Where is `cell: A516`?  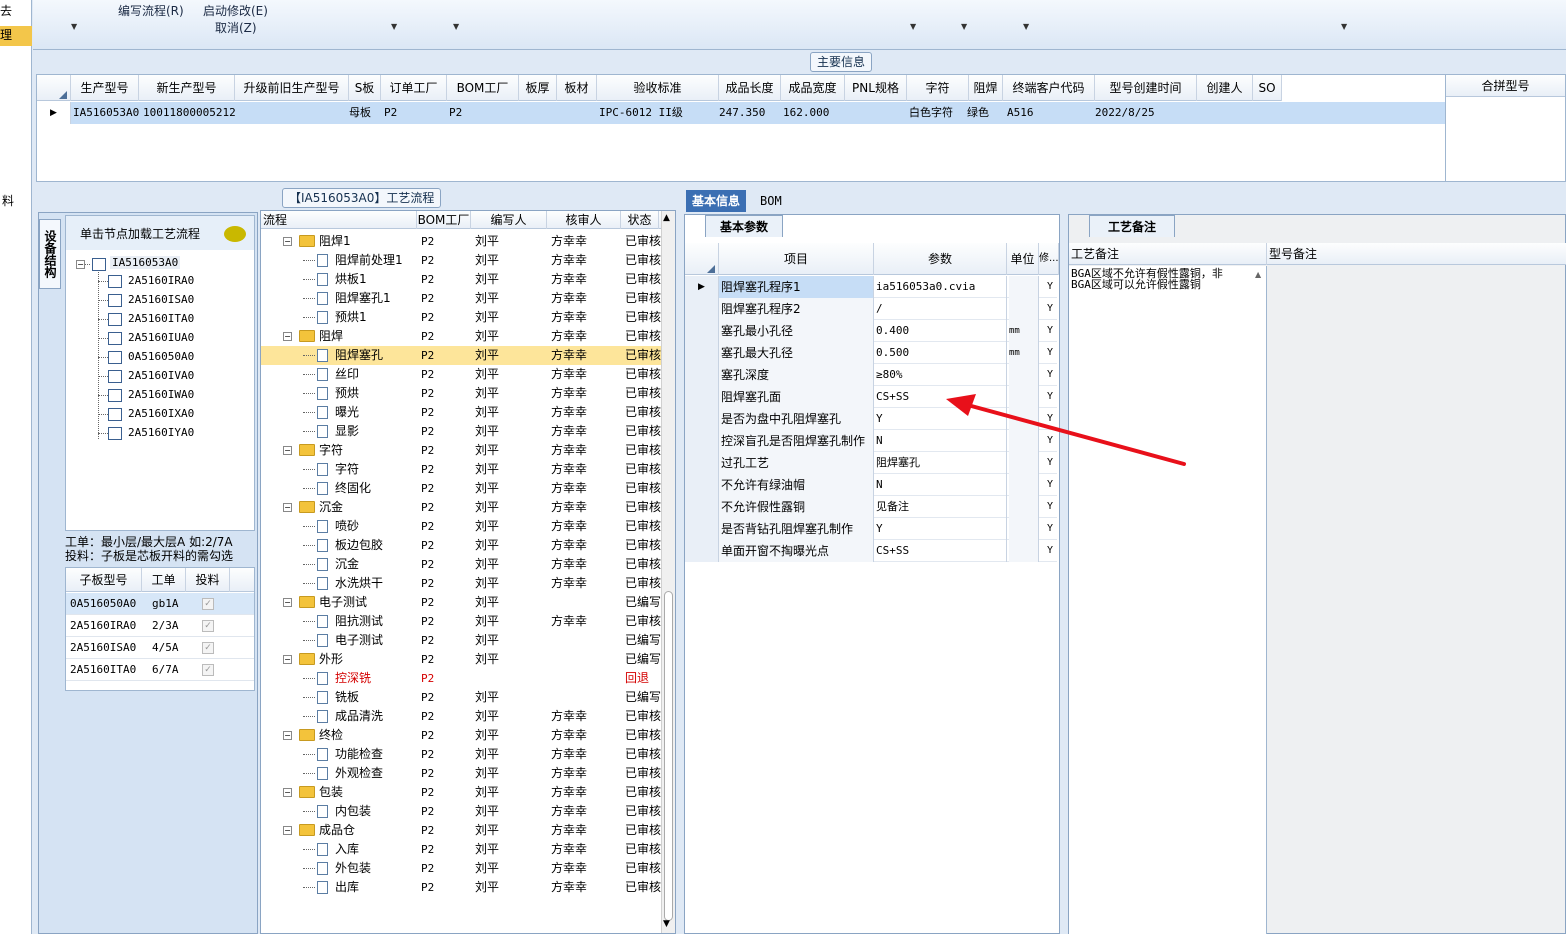 cell: A516 is located at coordinates (1020, 113).